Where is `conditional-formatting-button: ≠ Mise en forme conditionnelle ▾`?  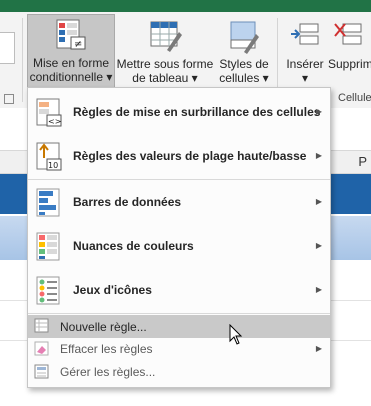
conditional-formatting-button: ≠ Mise en forme conditionnelle ▾ is located at coordinates (71, 51).